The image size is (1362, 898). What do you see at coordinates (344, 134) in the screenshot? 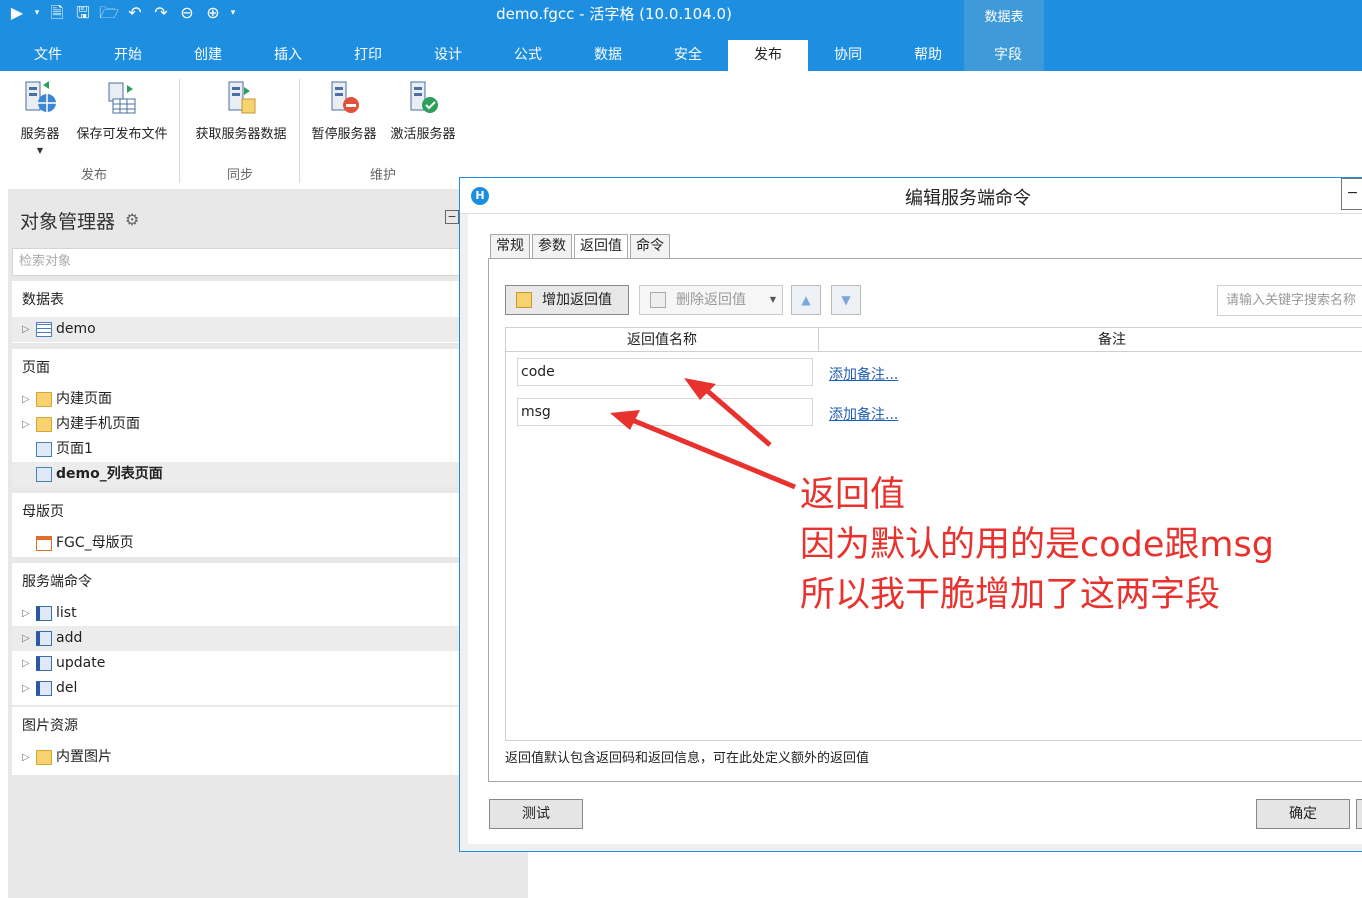
I see `pause-server-label: 暂停服务器` at bounding box center [344, 134].